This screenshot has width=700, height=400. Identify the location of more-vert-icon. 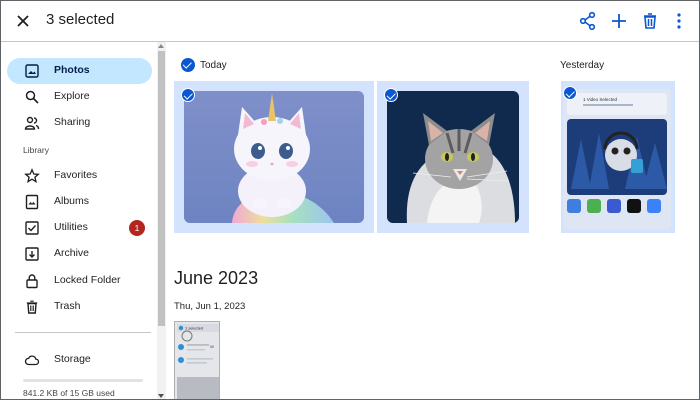
(679, 21).